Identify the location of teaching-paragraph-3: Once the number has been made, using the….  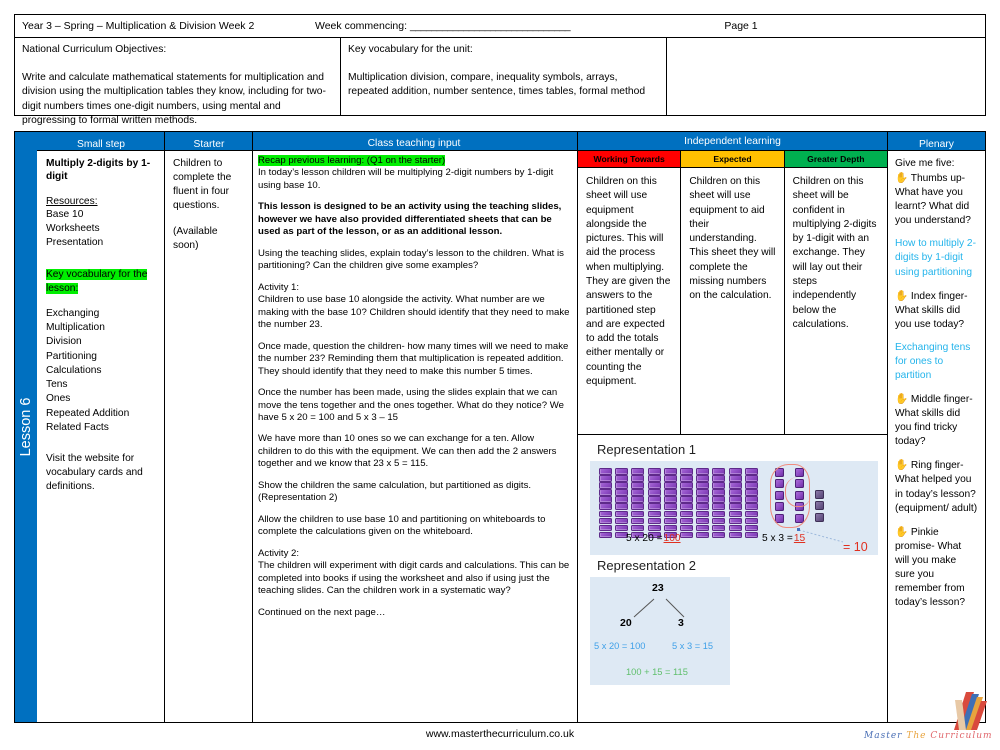
(411, 405).